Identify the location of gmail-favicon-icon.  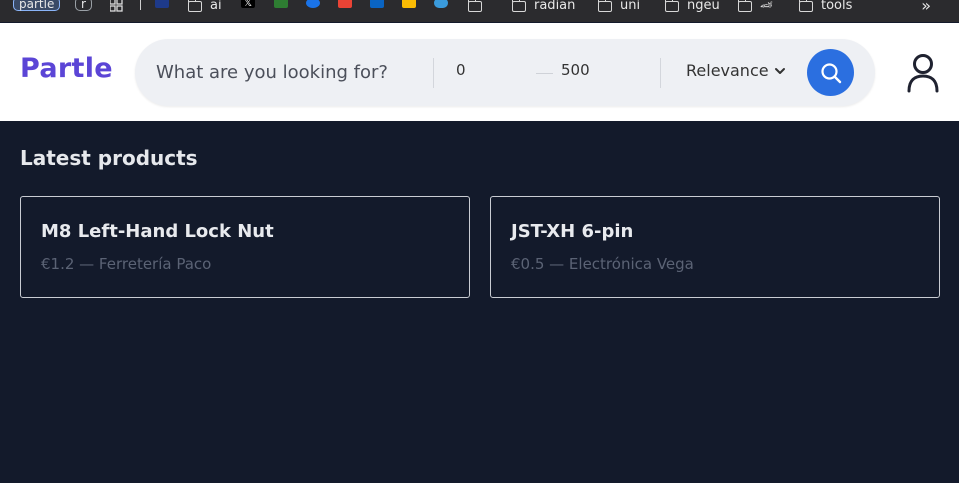
(345, 4).